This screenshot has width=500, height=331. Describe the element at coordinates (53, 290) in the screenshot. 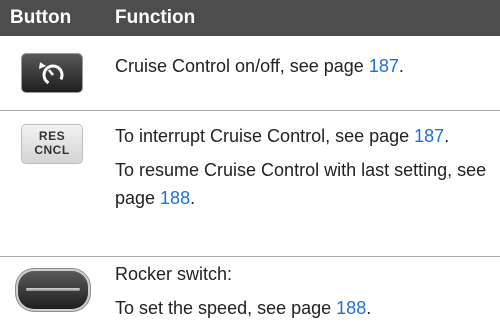

I see `rocker-switch-icon` at that location.